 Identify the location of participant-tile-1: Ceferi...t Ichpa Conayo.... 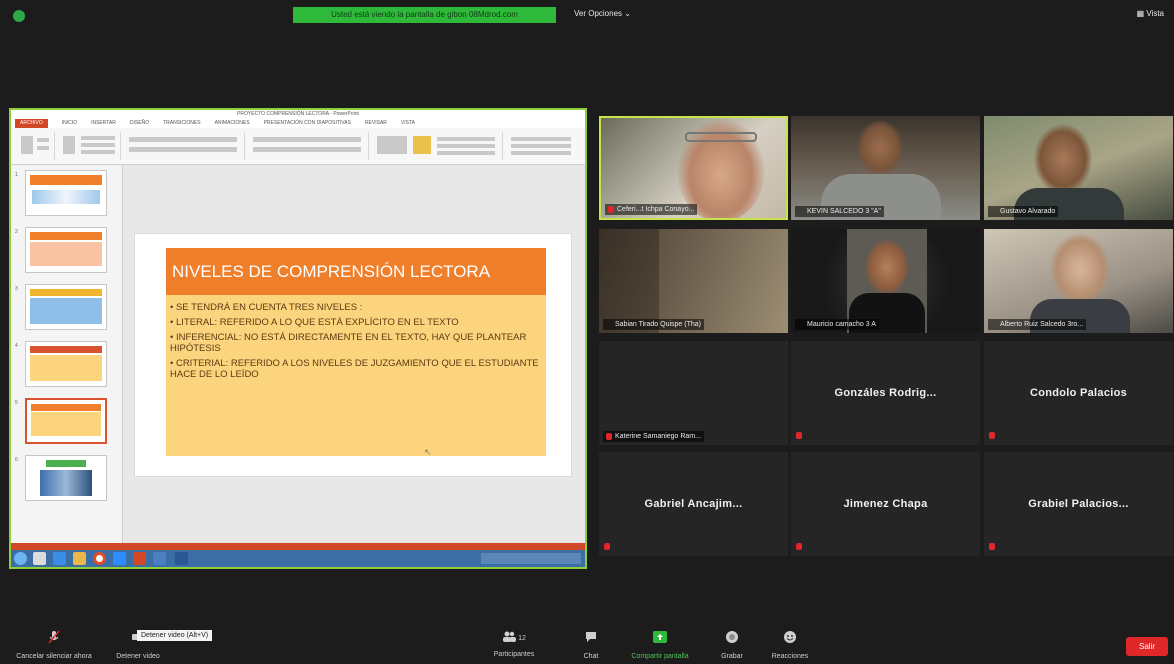
(693, 168).